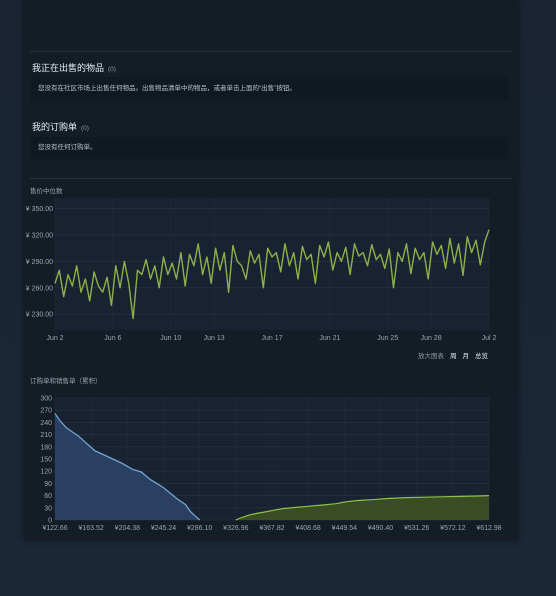  Describe the element at coordinates (91, 528) in the screenshot. I see `depth-x-tick-label: ¥163.52` at that location.